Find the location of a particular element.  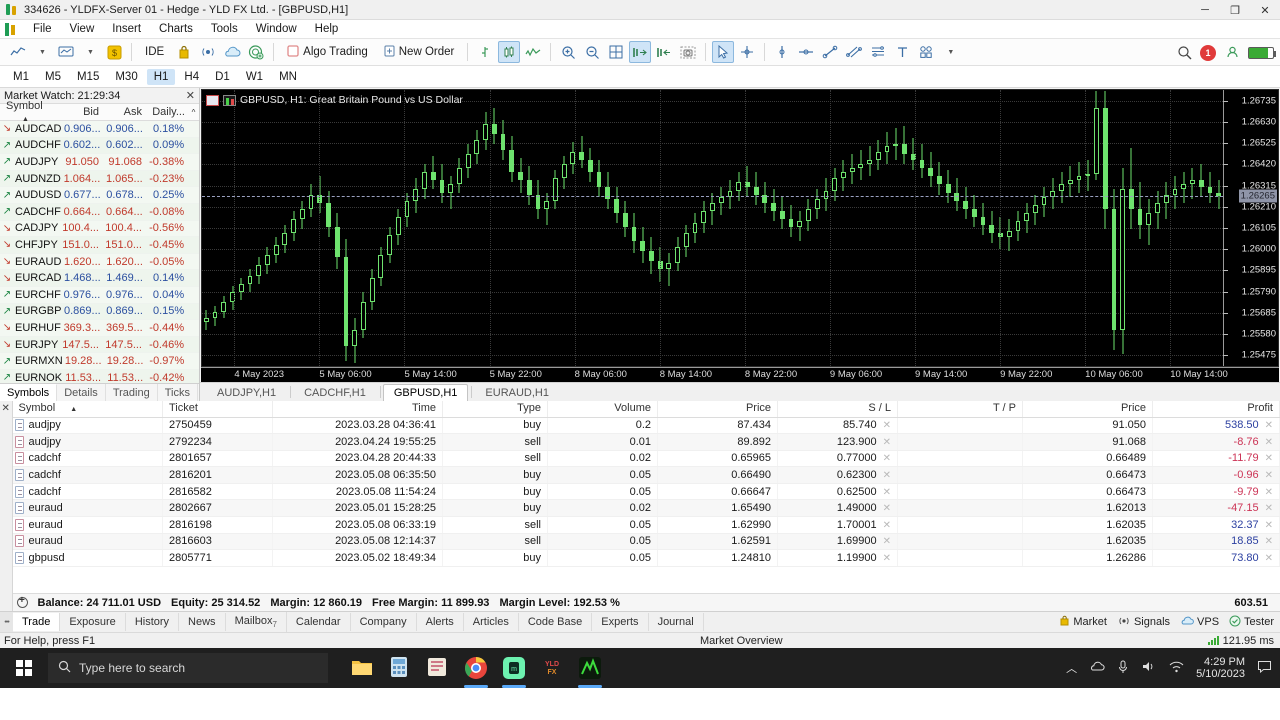

vertical-line-icon is located at coordinates (782, 52).